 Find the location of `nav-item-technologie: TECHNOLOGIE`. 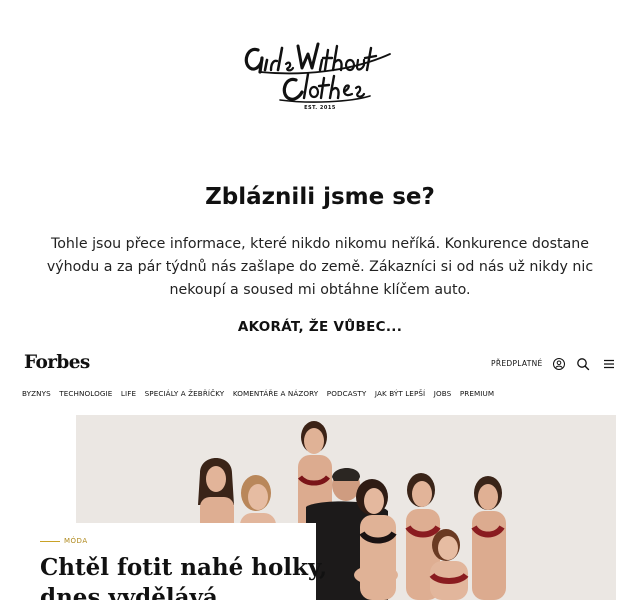

nav-item-technologie: TECHNOLOGIE is located at coordinates (85, 393).